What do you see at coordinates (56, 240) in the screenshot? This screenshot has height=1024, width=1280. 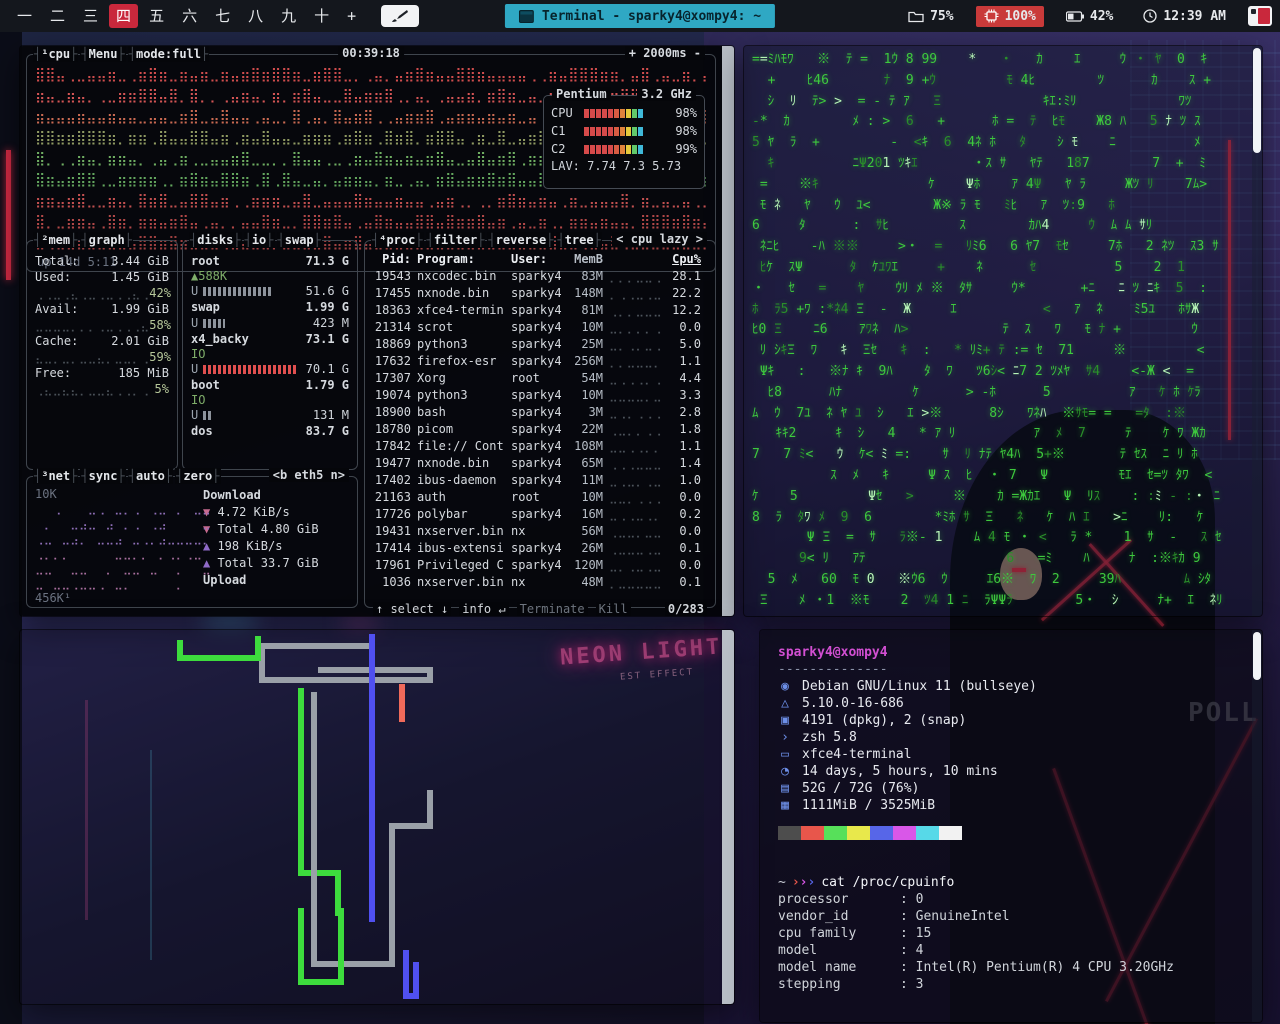 I see `tab-mem: ┤²mem├` at bounding box center [56, 240].